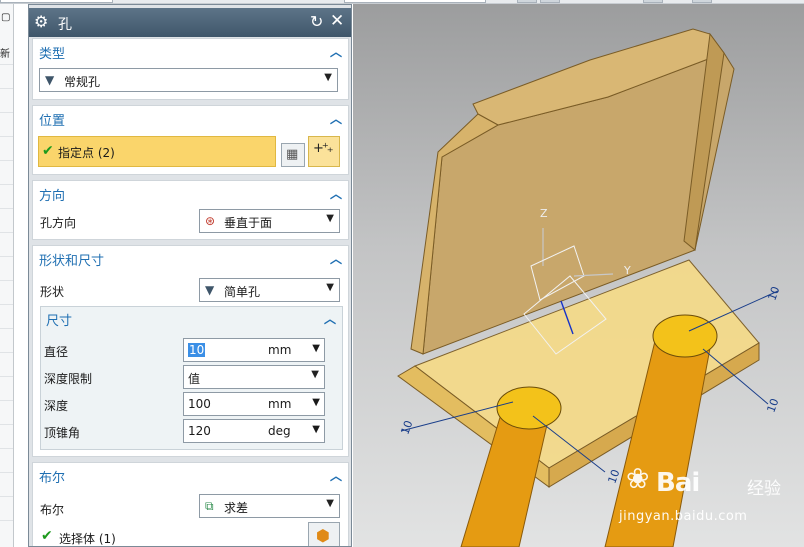 Image resolution: width=804 pixels, height=547 pixels. I want to click on specify-point-row: ✔ 指定点 (2), so click(157, 151).